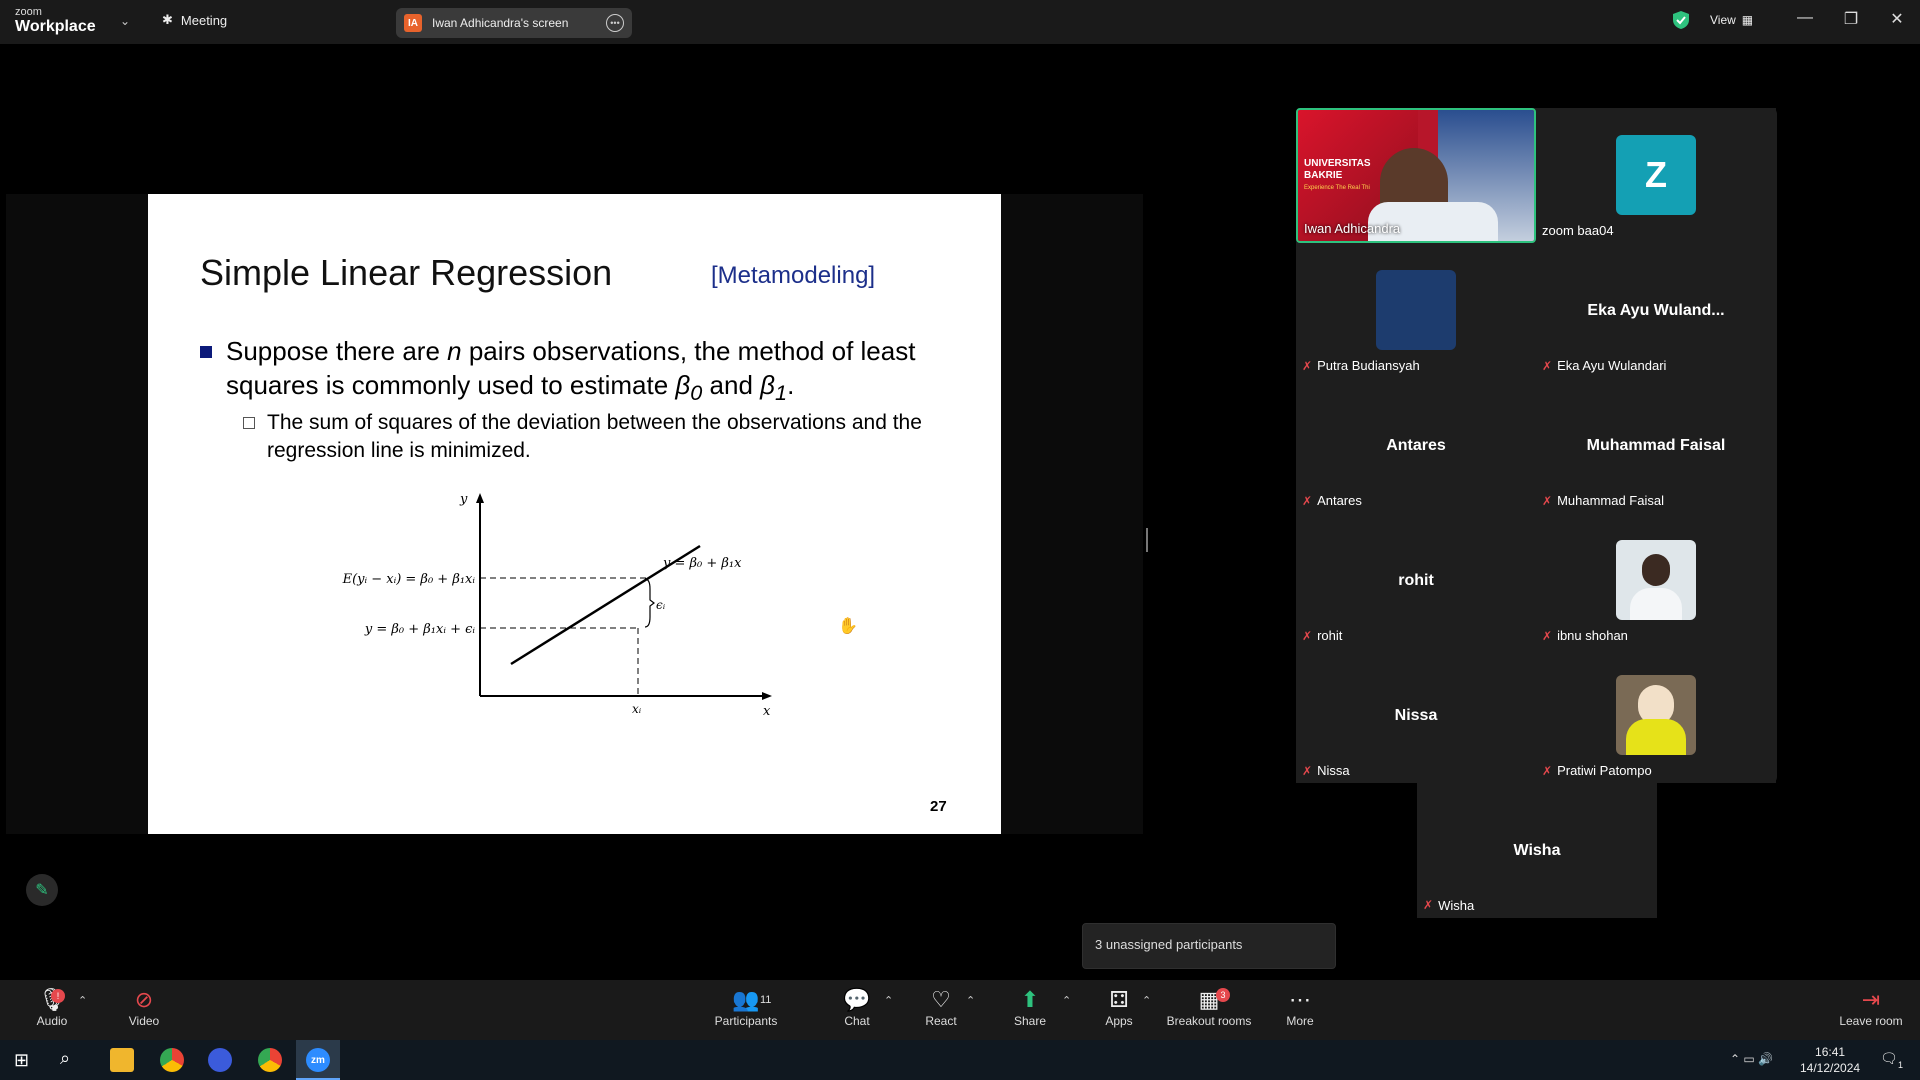 Image resolution: width=1920 pixels, height=1080 pixels. Describe the element at coordinates (1897, 19) in the screenshot. I see `close-icon: ✕` at that location.